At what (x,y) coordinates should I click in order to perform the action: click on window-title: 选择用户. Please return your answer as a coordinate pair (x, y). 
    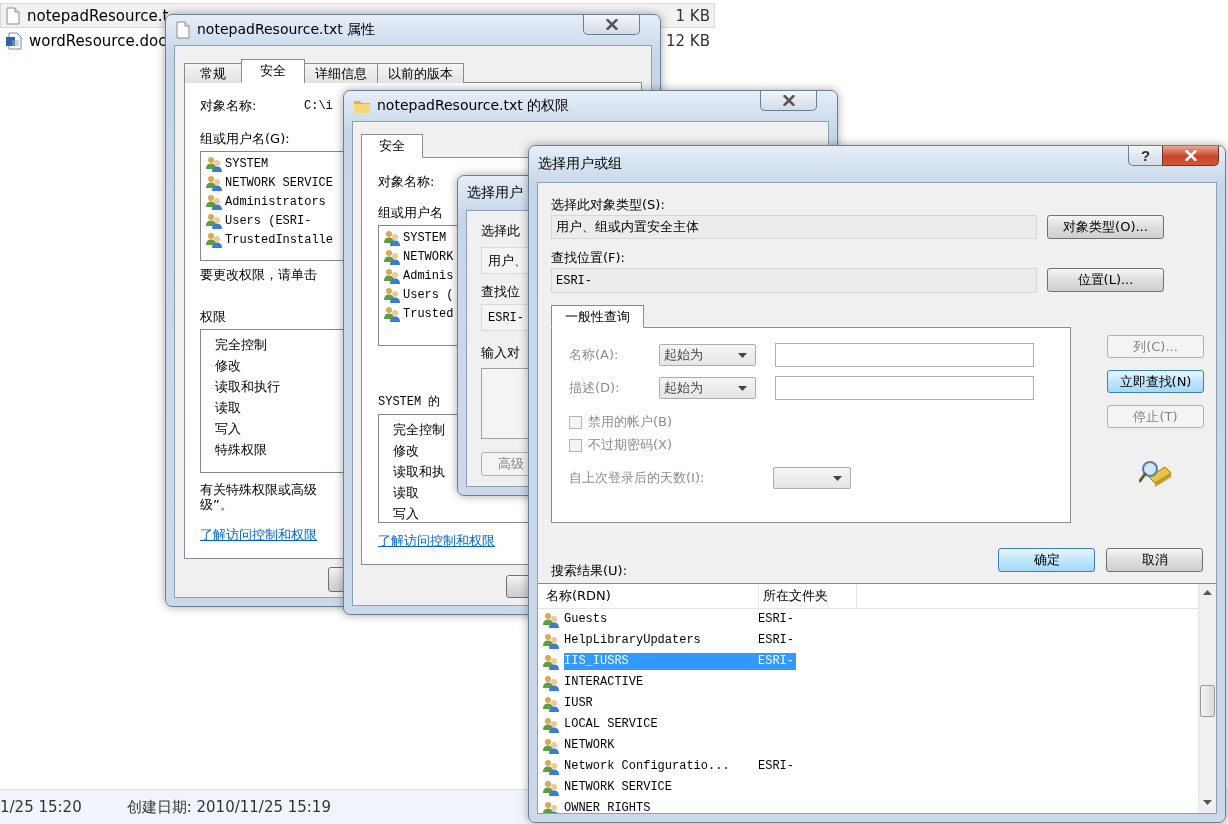
    Looking at the image, I should click on (495, 193).